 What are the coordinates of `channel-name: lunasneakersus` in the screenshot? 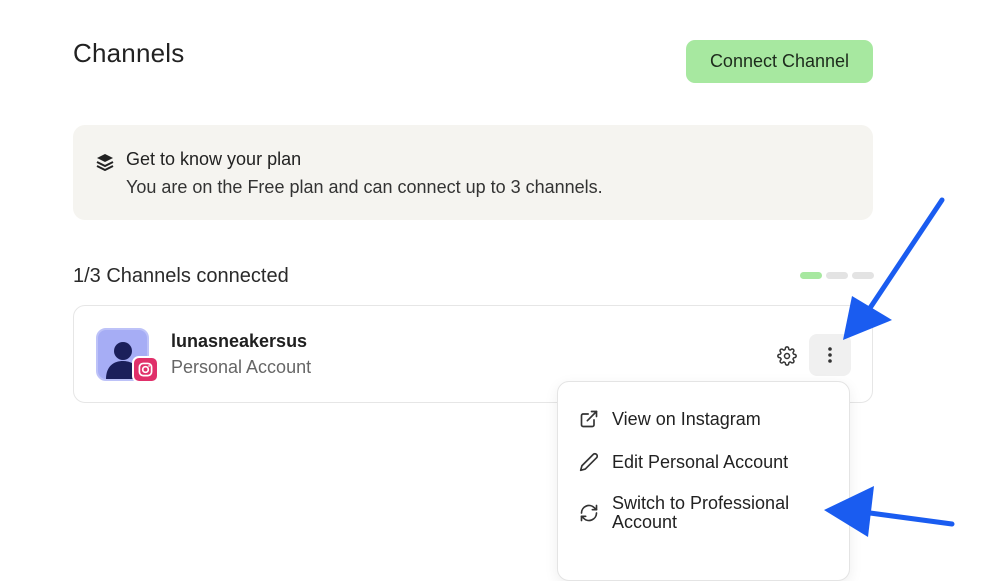 It's located at (239, 341).